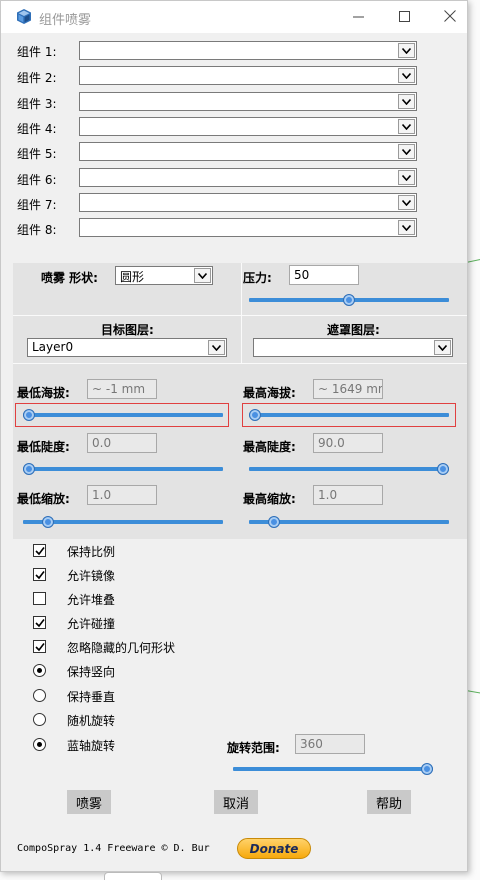 This screenshot has height=880, width=480. Describe the element at coordinates (113, 848) in the screenshot. I see `credit-text: CompoSpray 1.4 Freeware © D. Bur` at that location.